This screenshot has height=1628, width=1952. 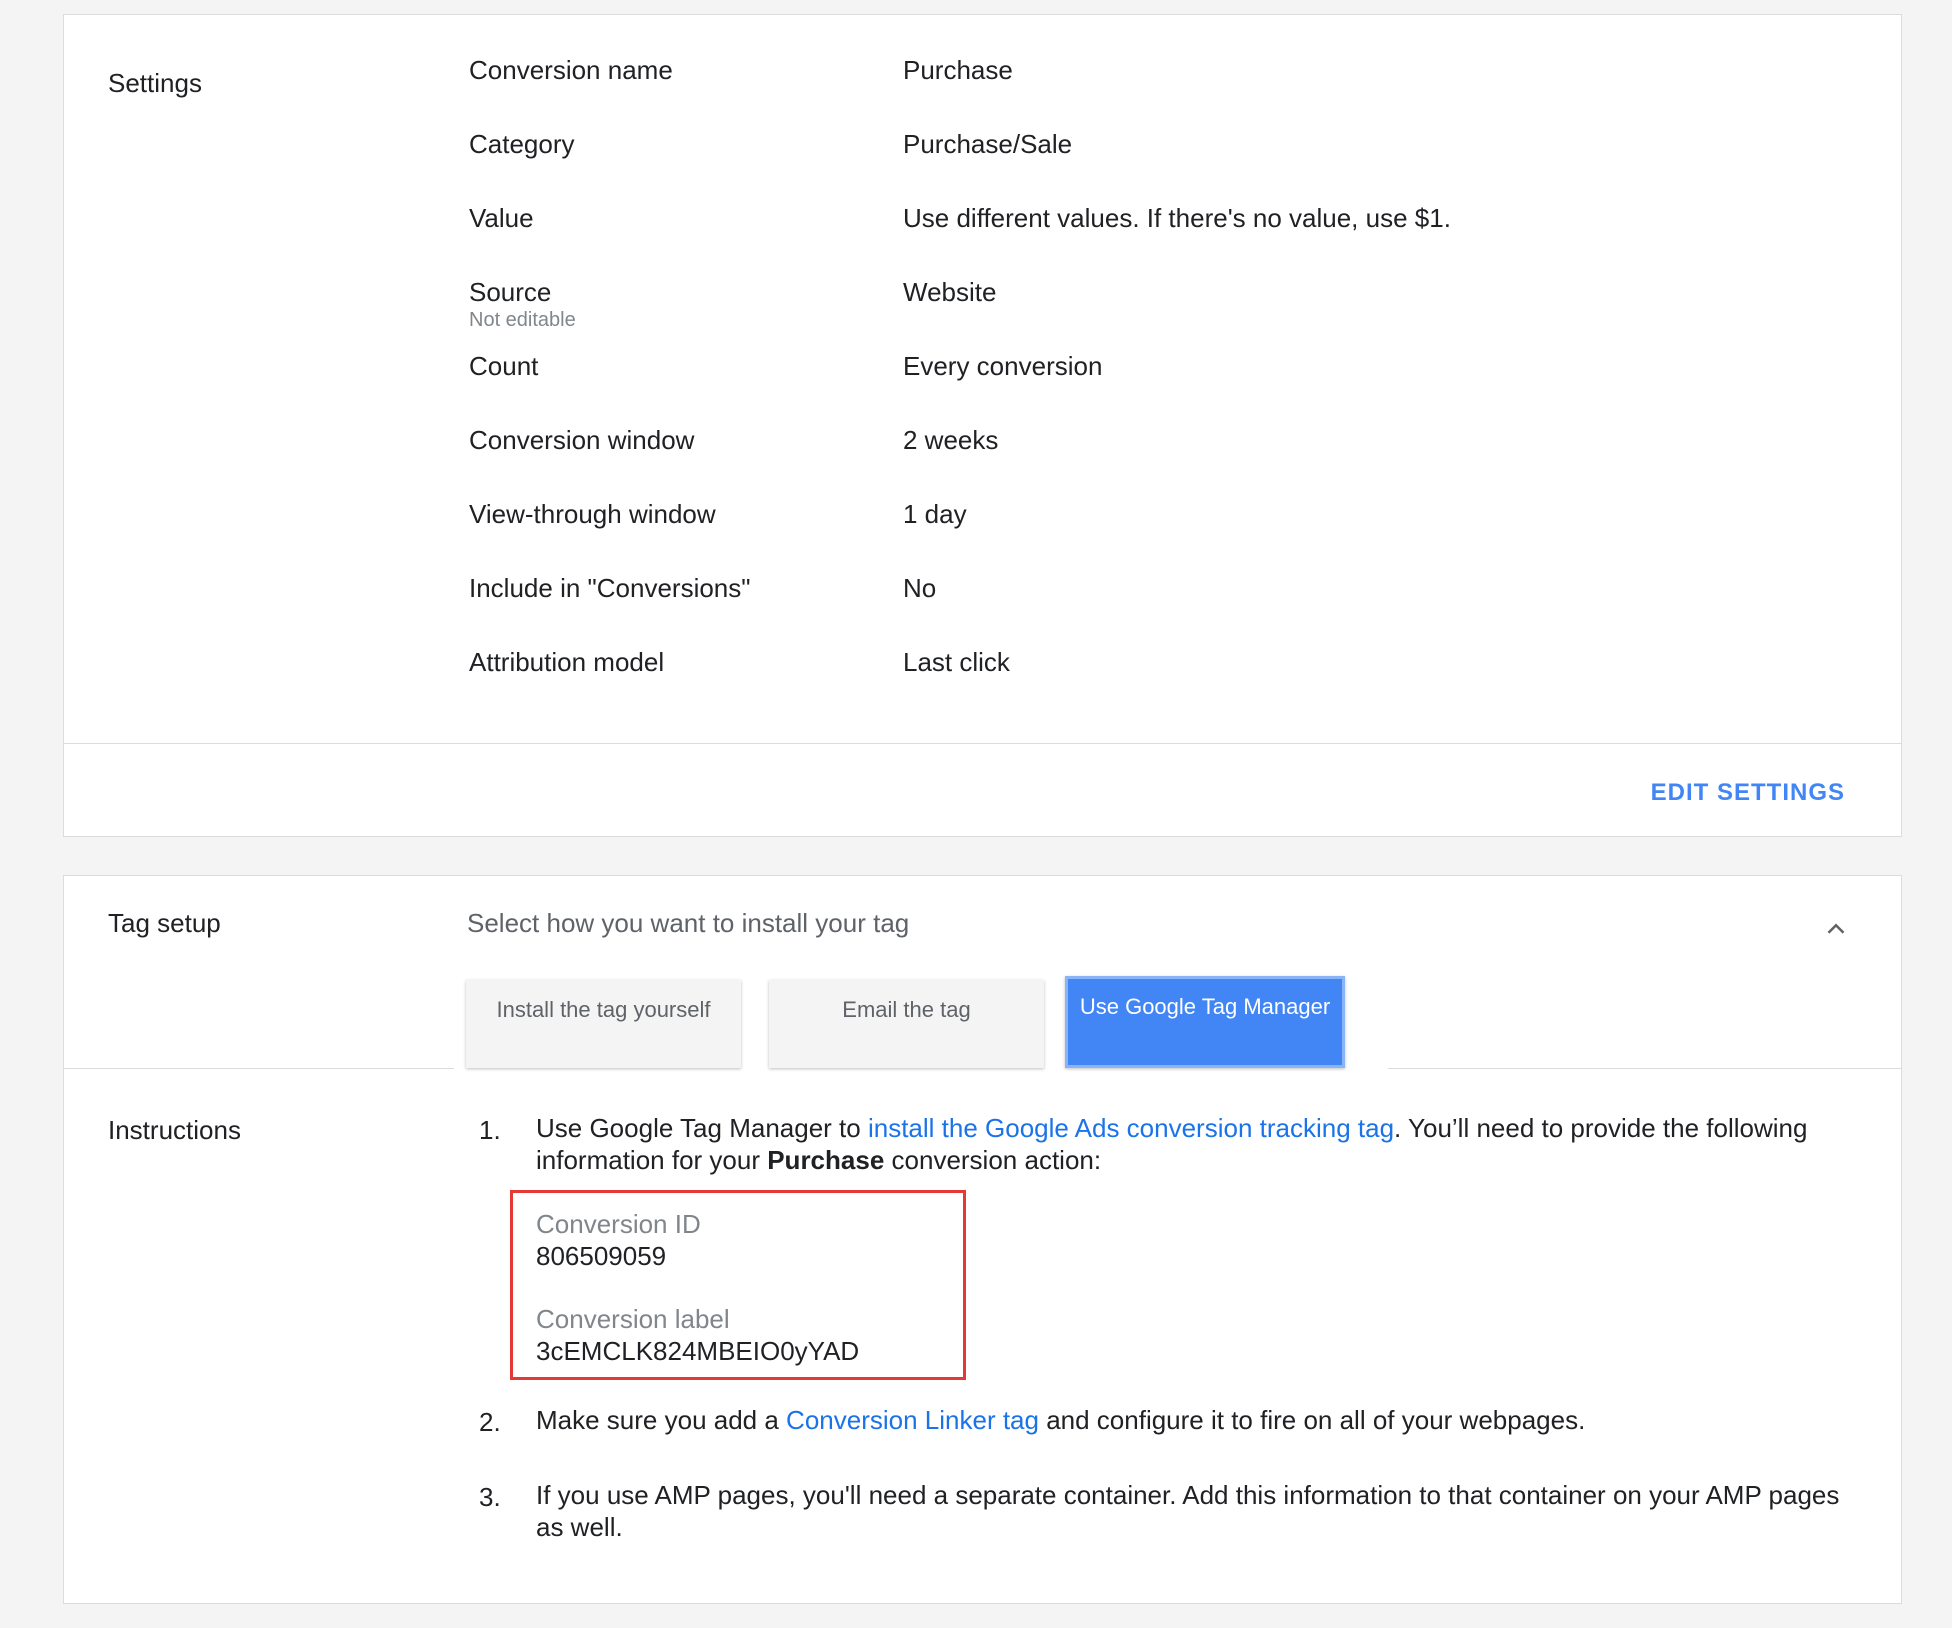 I want to click on tab-divider-right, so click(x=1644, y=1068).